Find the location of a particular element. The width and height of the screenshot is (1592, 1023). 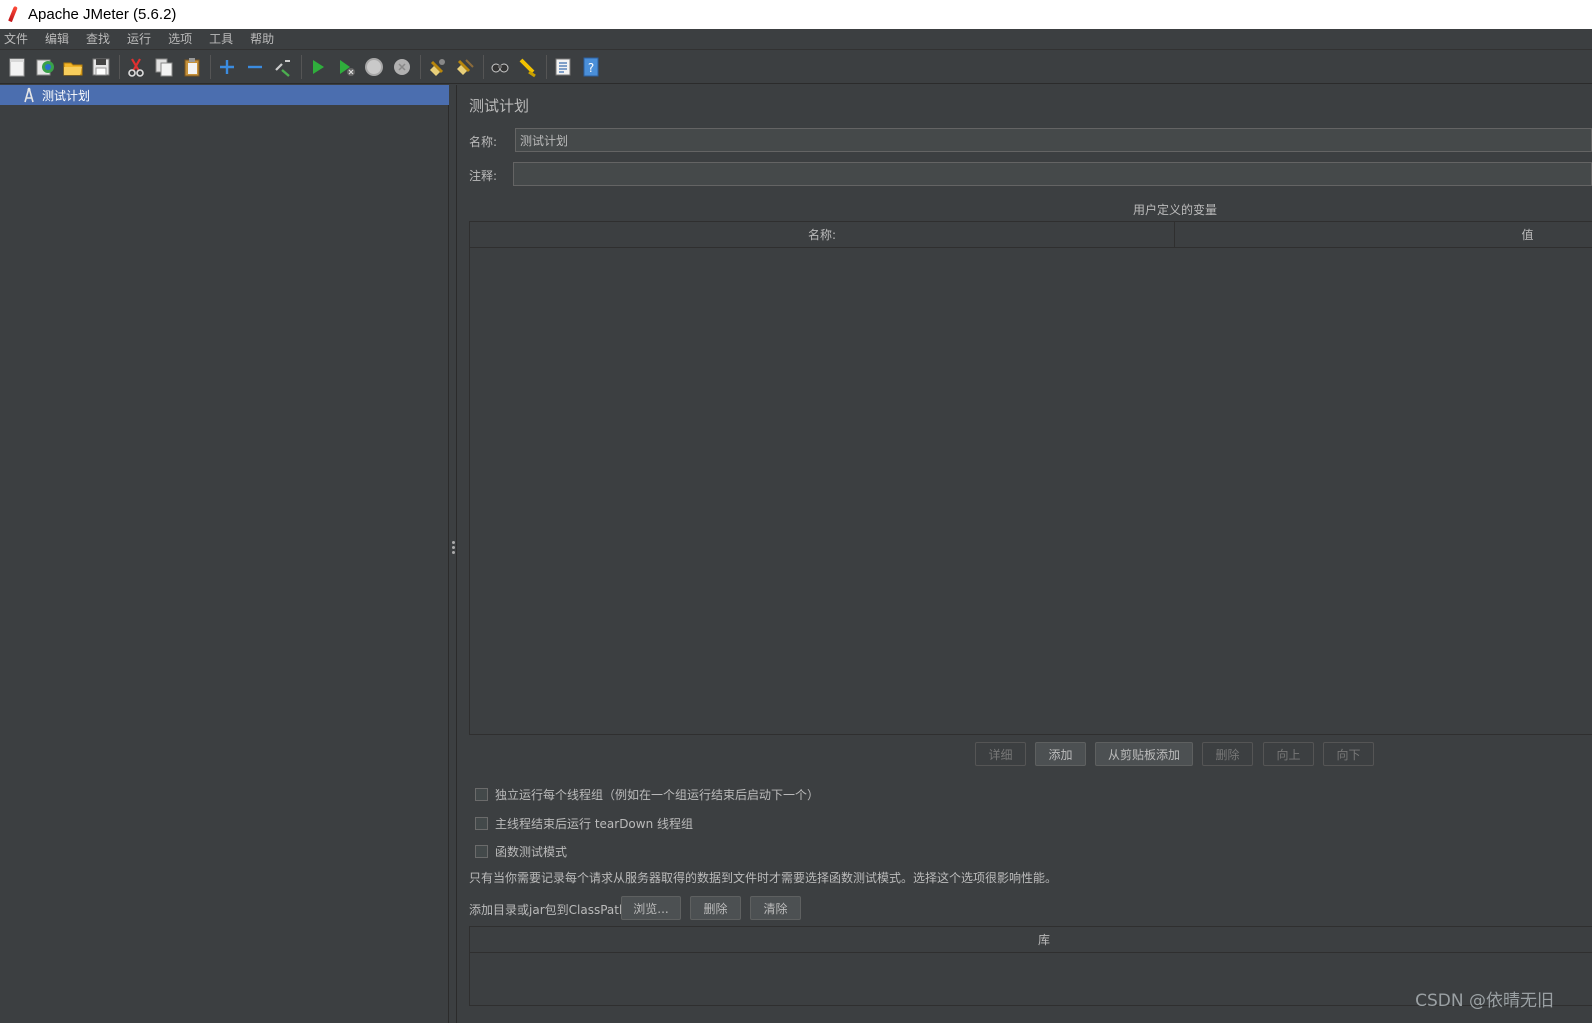

clear-all-icon is located at coordinates (465, 67).